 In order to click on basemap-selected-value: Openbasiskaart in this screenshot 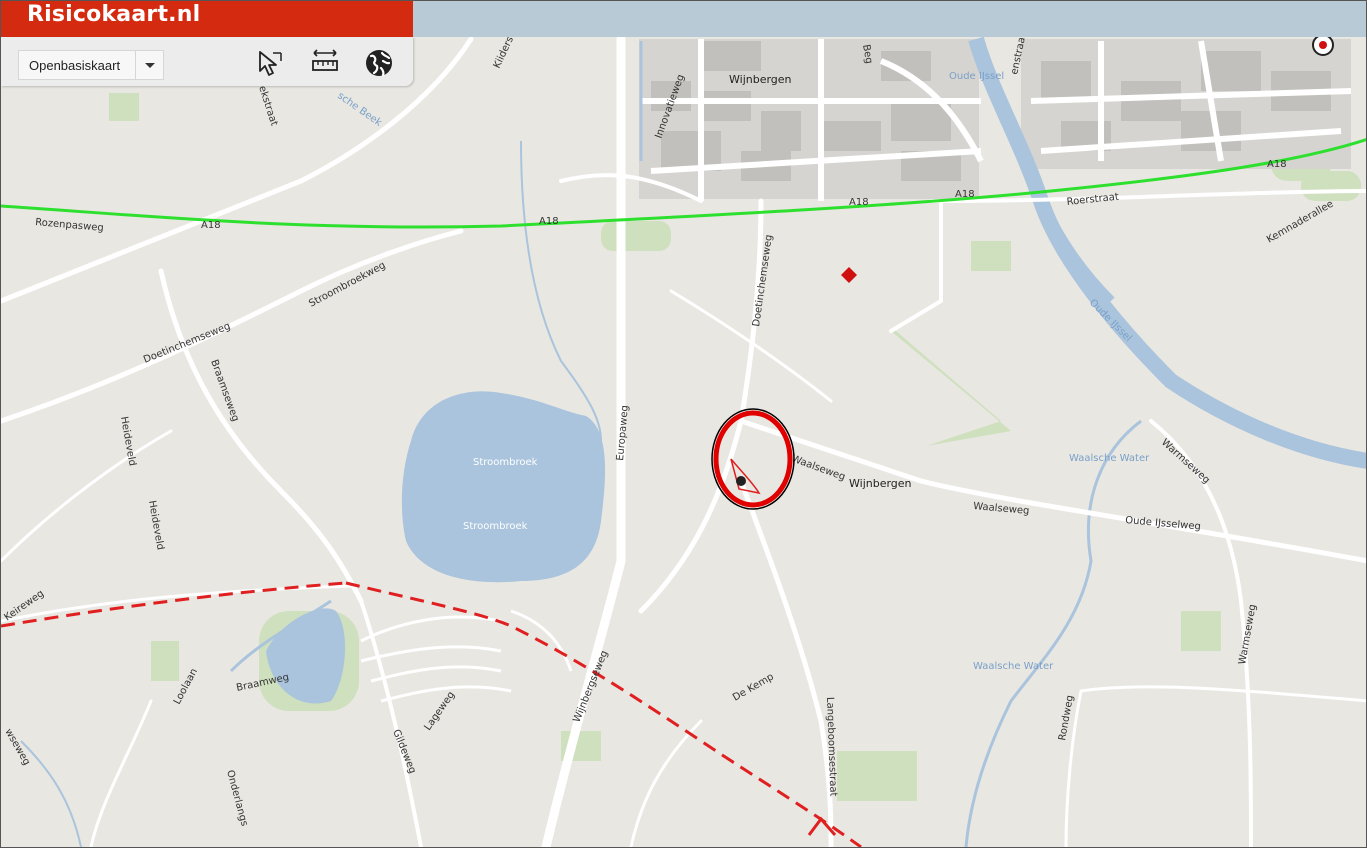, I will do `click(75, 65)`.